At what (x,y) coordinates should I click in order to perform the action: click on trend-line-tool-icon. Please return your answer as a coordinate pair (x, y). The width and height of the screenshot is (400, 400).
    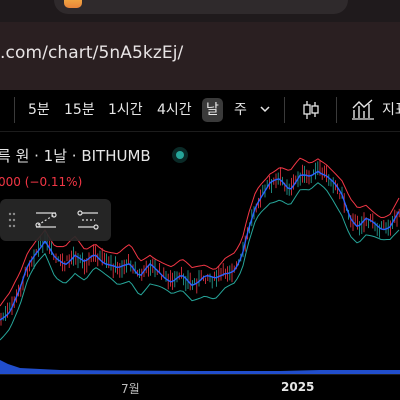
    Looking at the image, I should click on (46, 220).